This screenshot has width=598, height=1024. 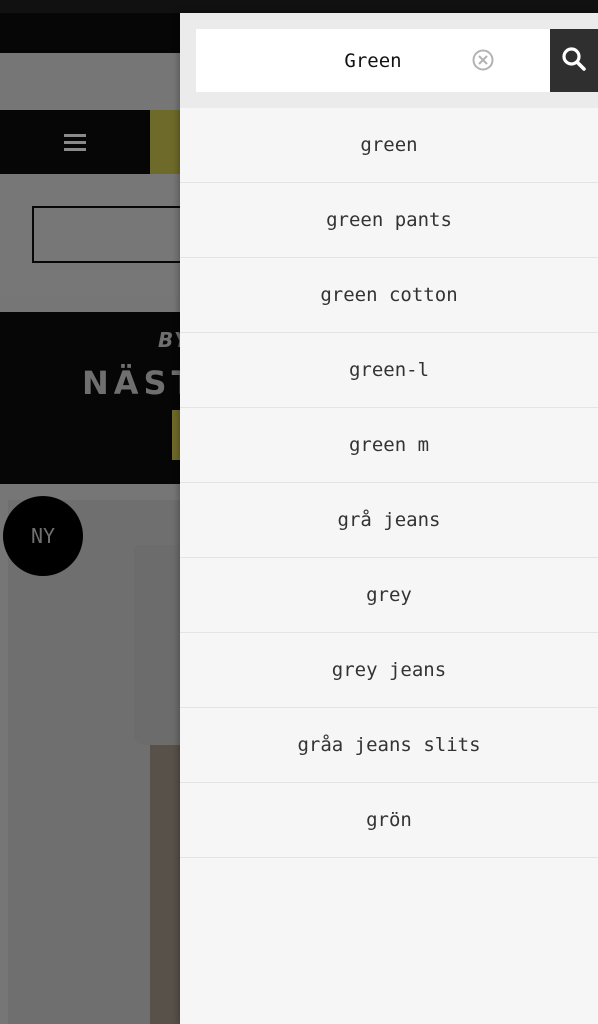 I want to click on menu-button, so click(x=75, y=142).